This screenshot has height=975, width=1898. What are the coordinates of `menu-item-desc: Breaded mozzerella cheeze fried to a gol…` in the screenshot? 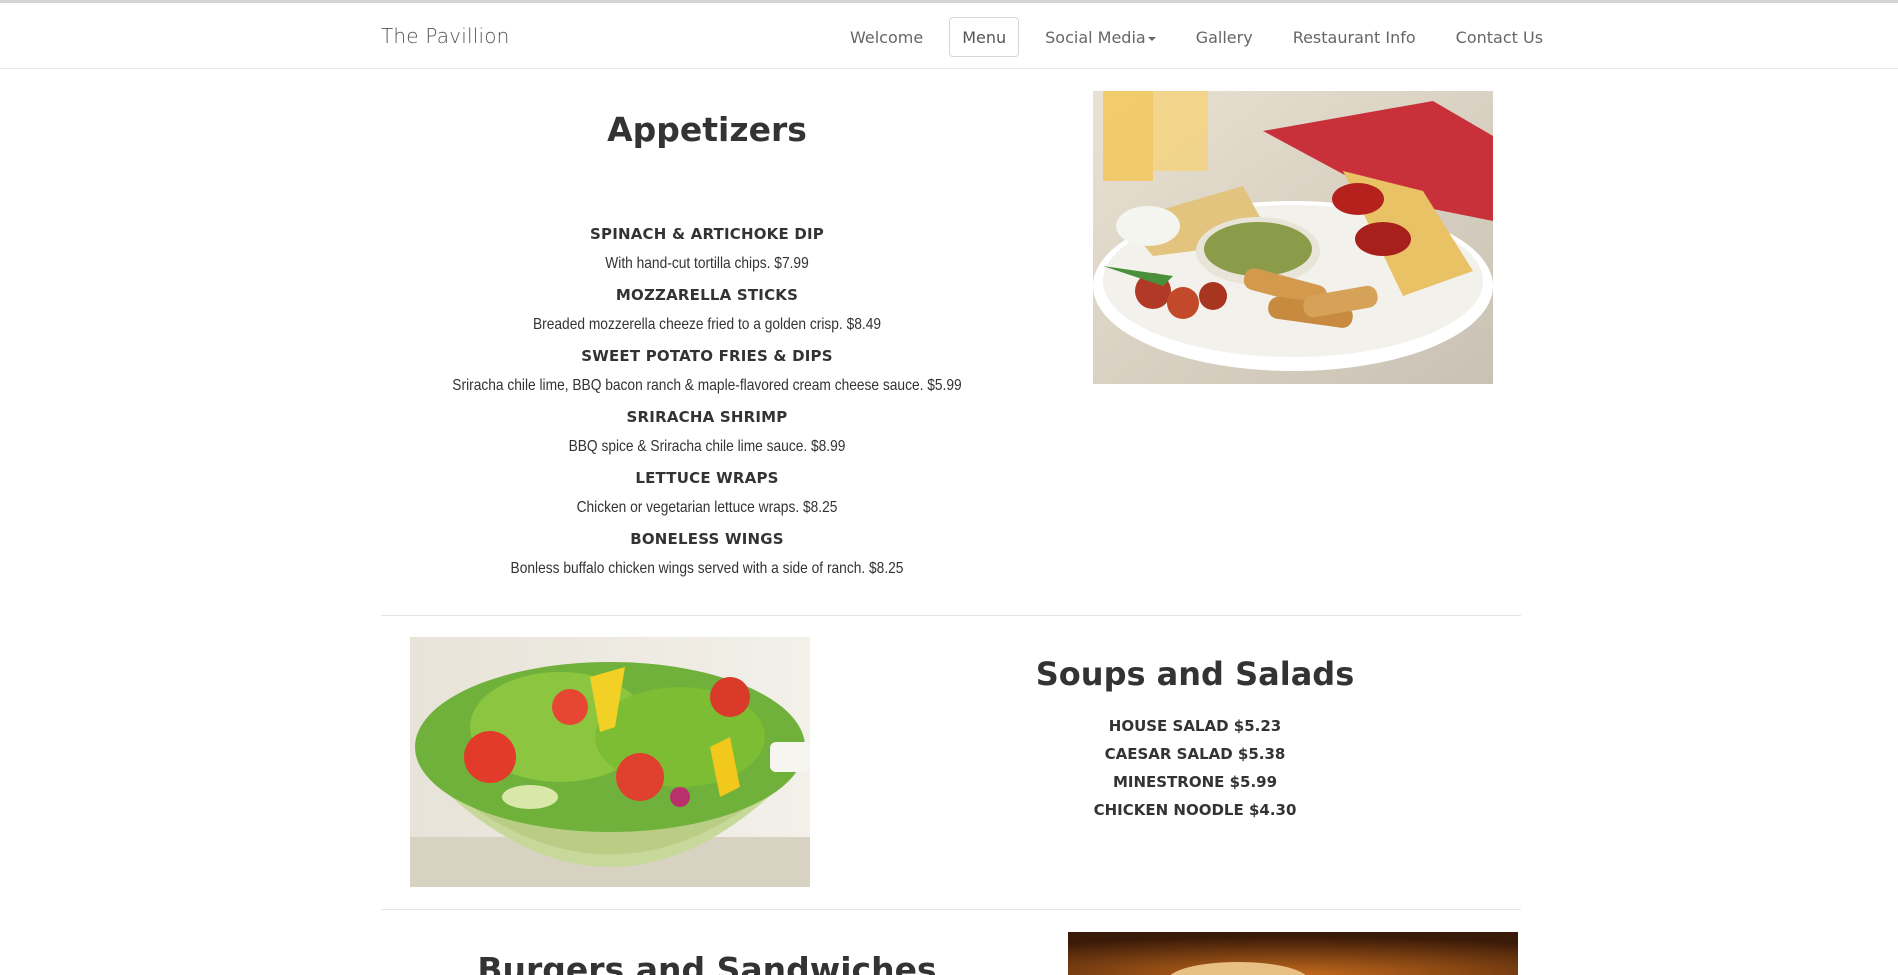 It's located at (707, 324).